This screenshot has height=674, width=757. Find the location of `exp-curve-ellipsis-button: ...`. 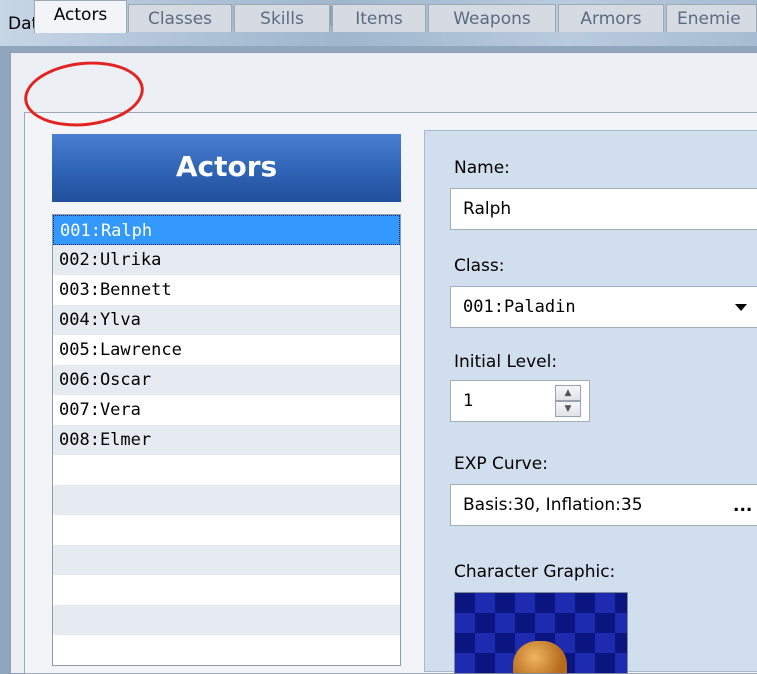

exp-curve-ellipsis-button: ... is located at coordinates (742, 506).